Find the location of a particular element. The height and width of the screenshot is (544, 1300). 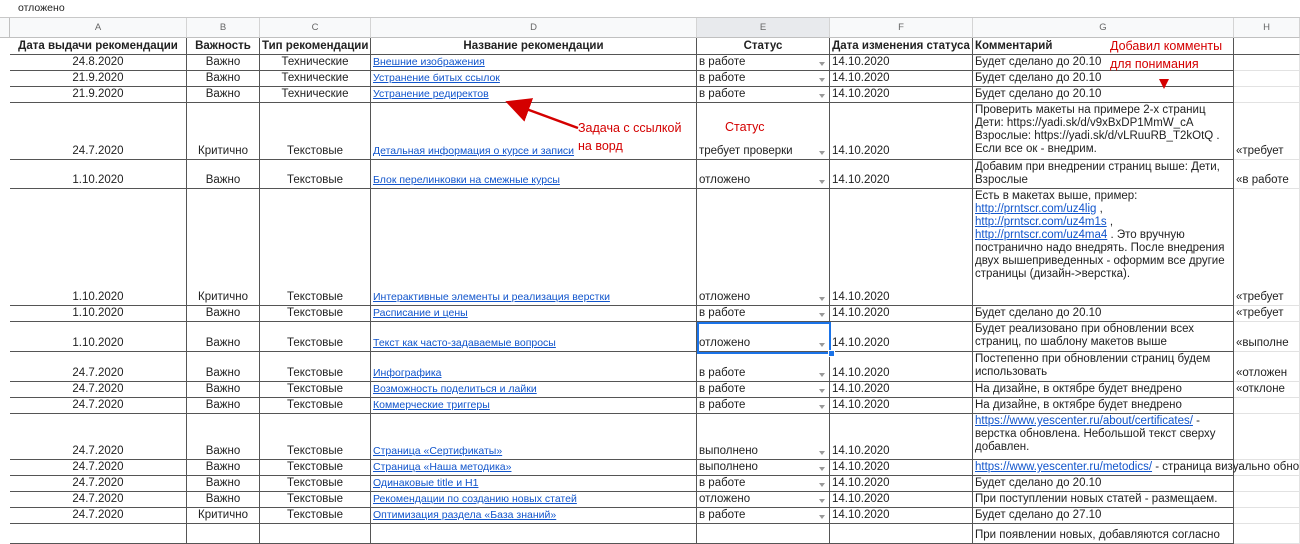

recommendation-link: Возможность поделиться и лайки is located at coordinates (533, 389).